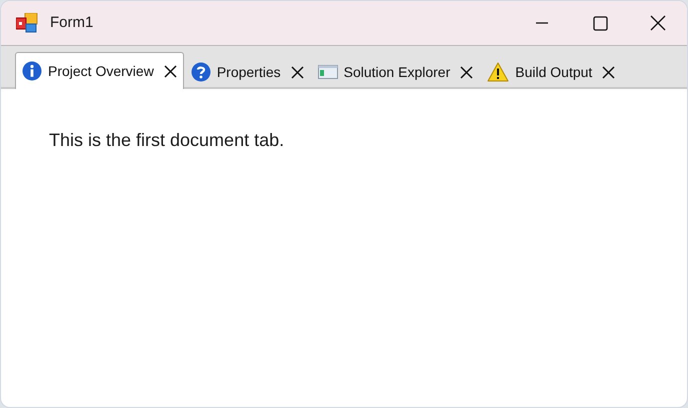  I want to click on help-icon, so click(200, 72).